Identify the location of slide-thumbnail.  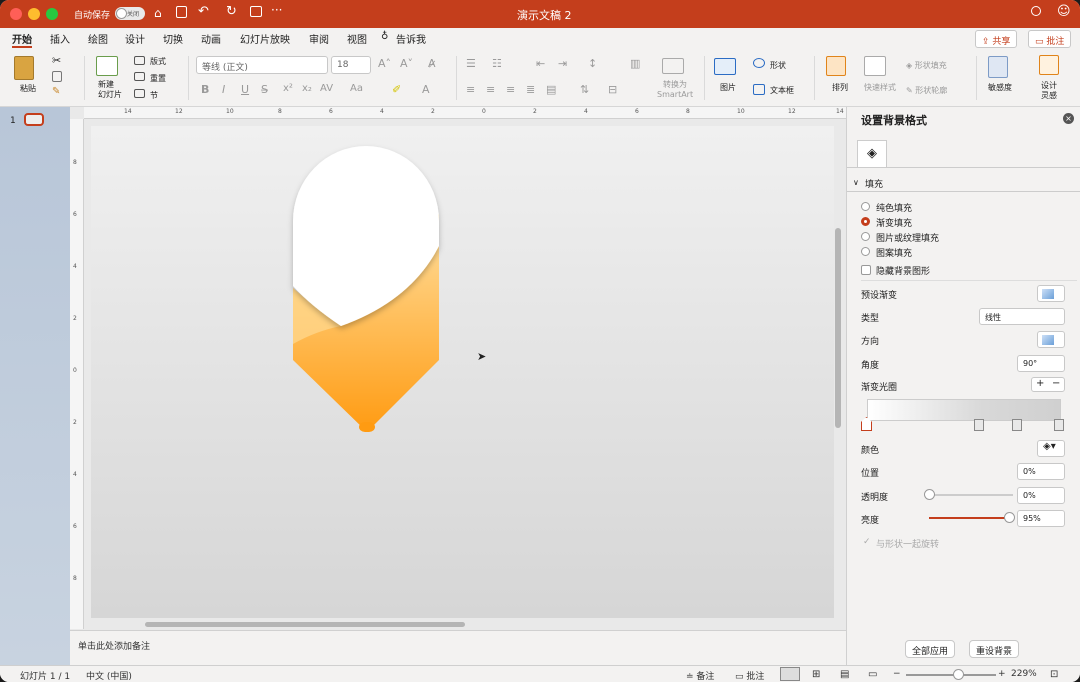
(34, 119).